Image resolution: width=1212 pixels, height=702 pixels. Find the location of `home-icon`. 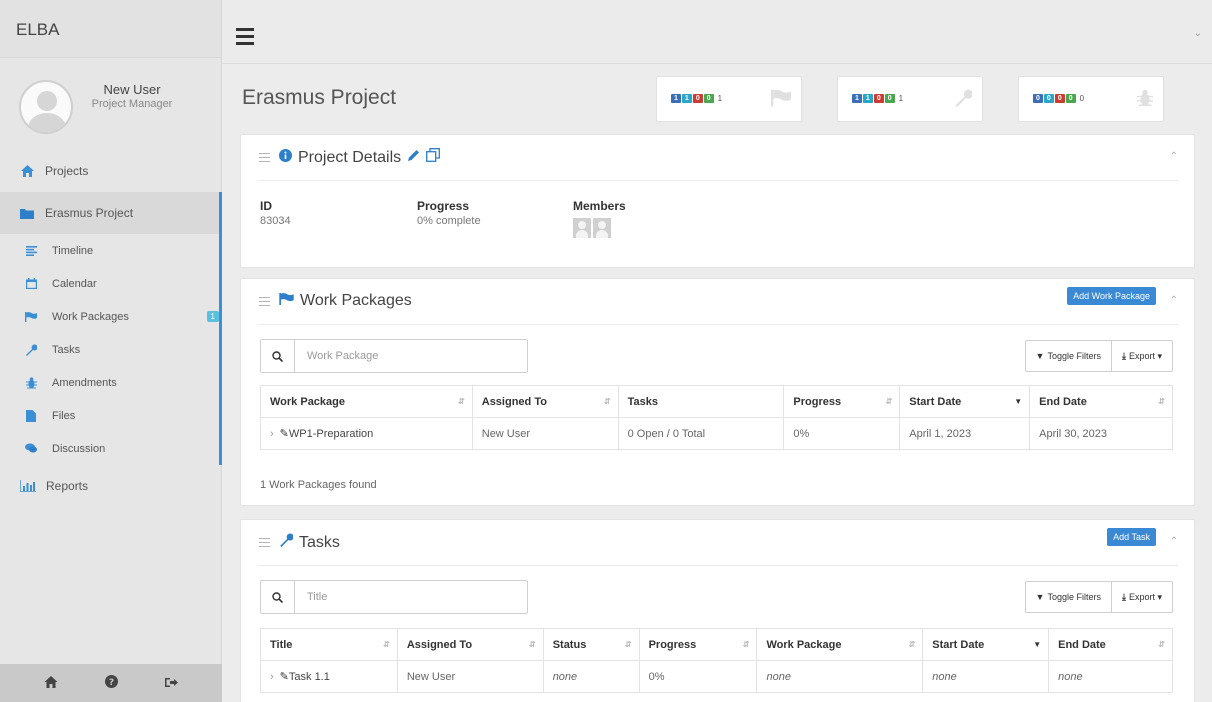

home-icon is located at coordinates (51, 683).